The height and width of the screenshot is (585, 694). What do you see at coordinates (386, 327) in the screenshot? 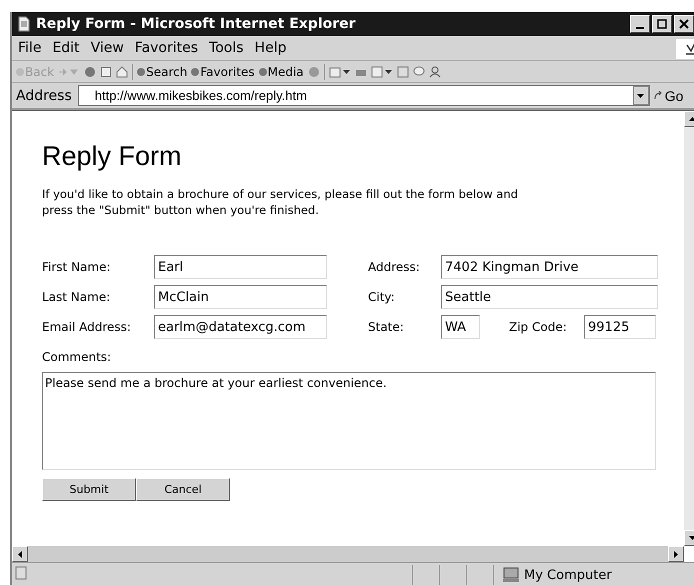
I see `field-label: State:` at bounding box center [386, 327].